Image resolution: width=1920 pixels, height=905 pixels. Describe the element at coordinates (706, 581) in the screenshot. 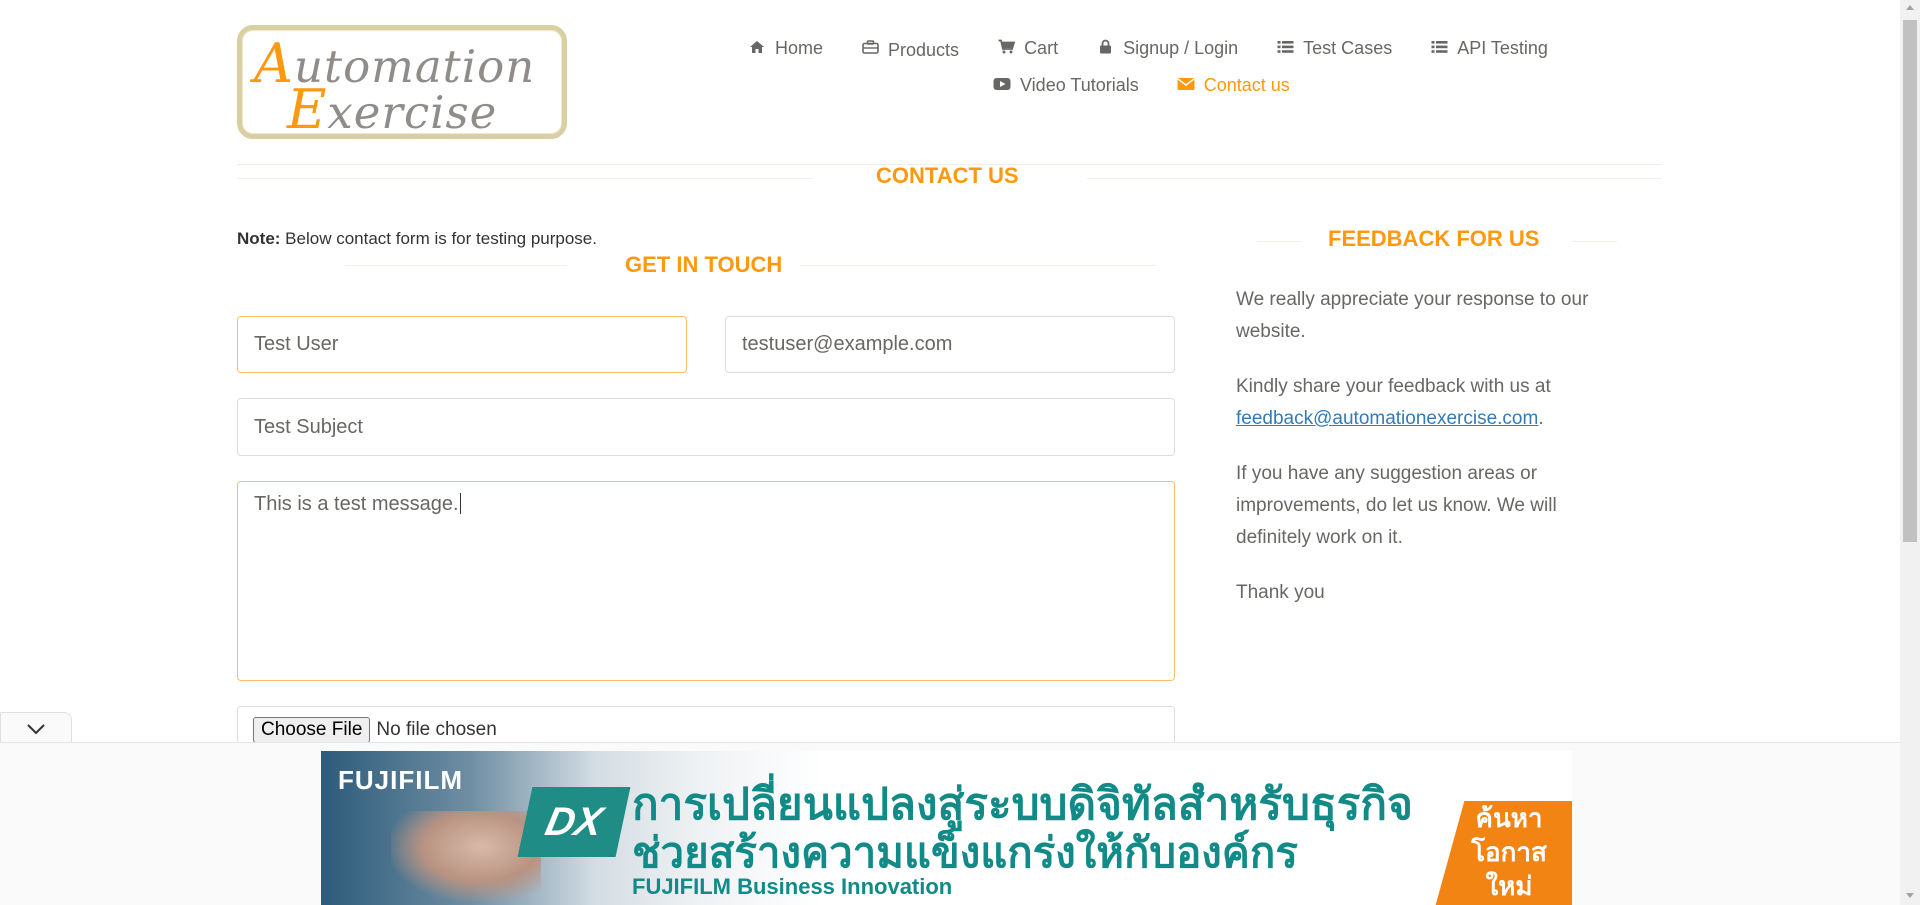

I see `message-textarea: This is a test message.` at that location.